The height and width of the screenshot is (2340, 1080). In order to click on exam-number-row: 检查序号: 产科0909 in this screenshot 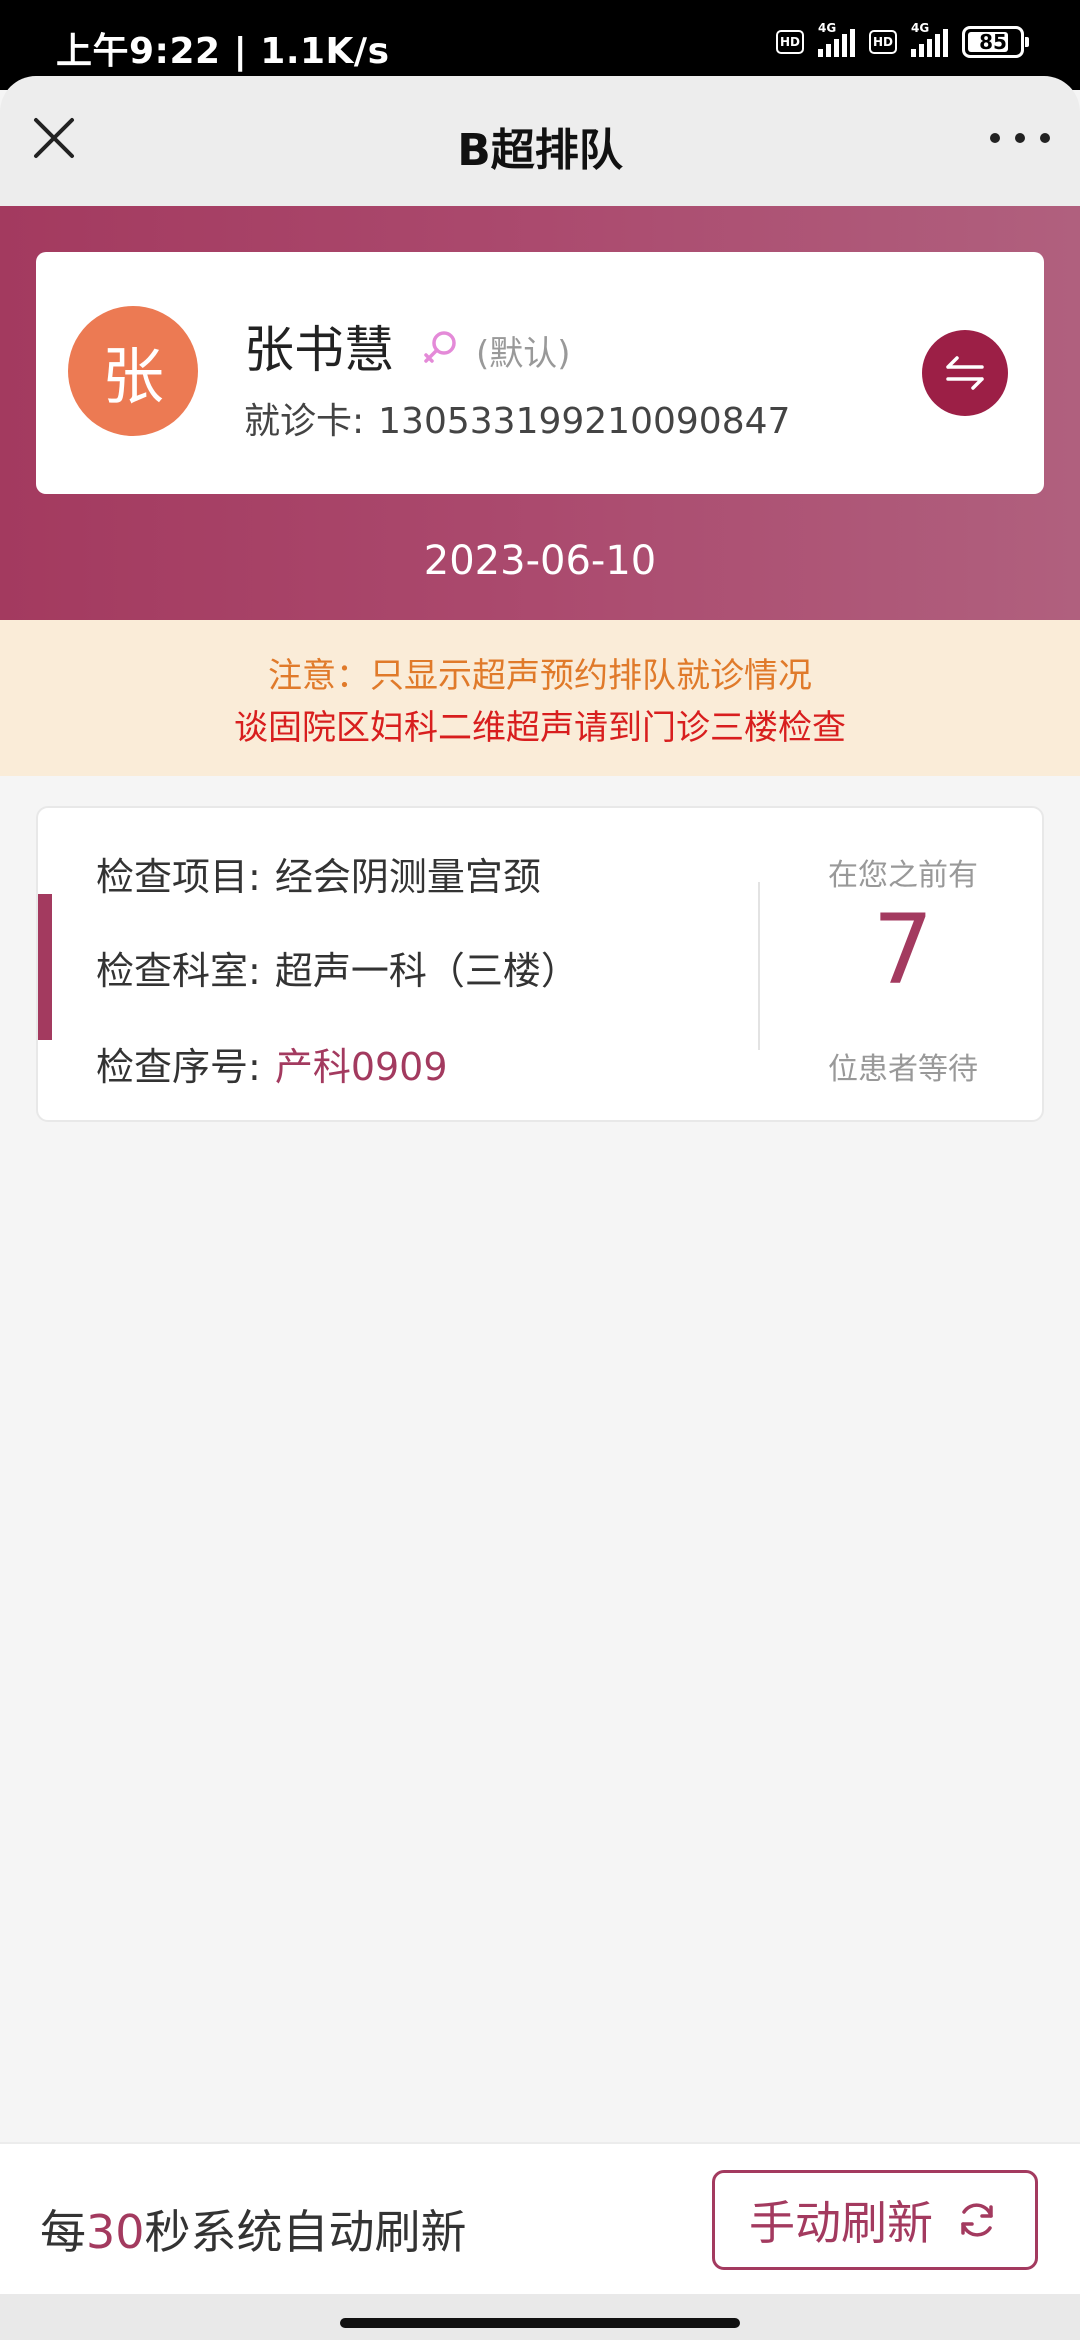, I will do `click(272, 1063)`.